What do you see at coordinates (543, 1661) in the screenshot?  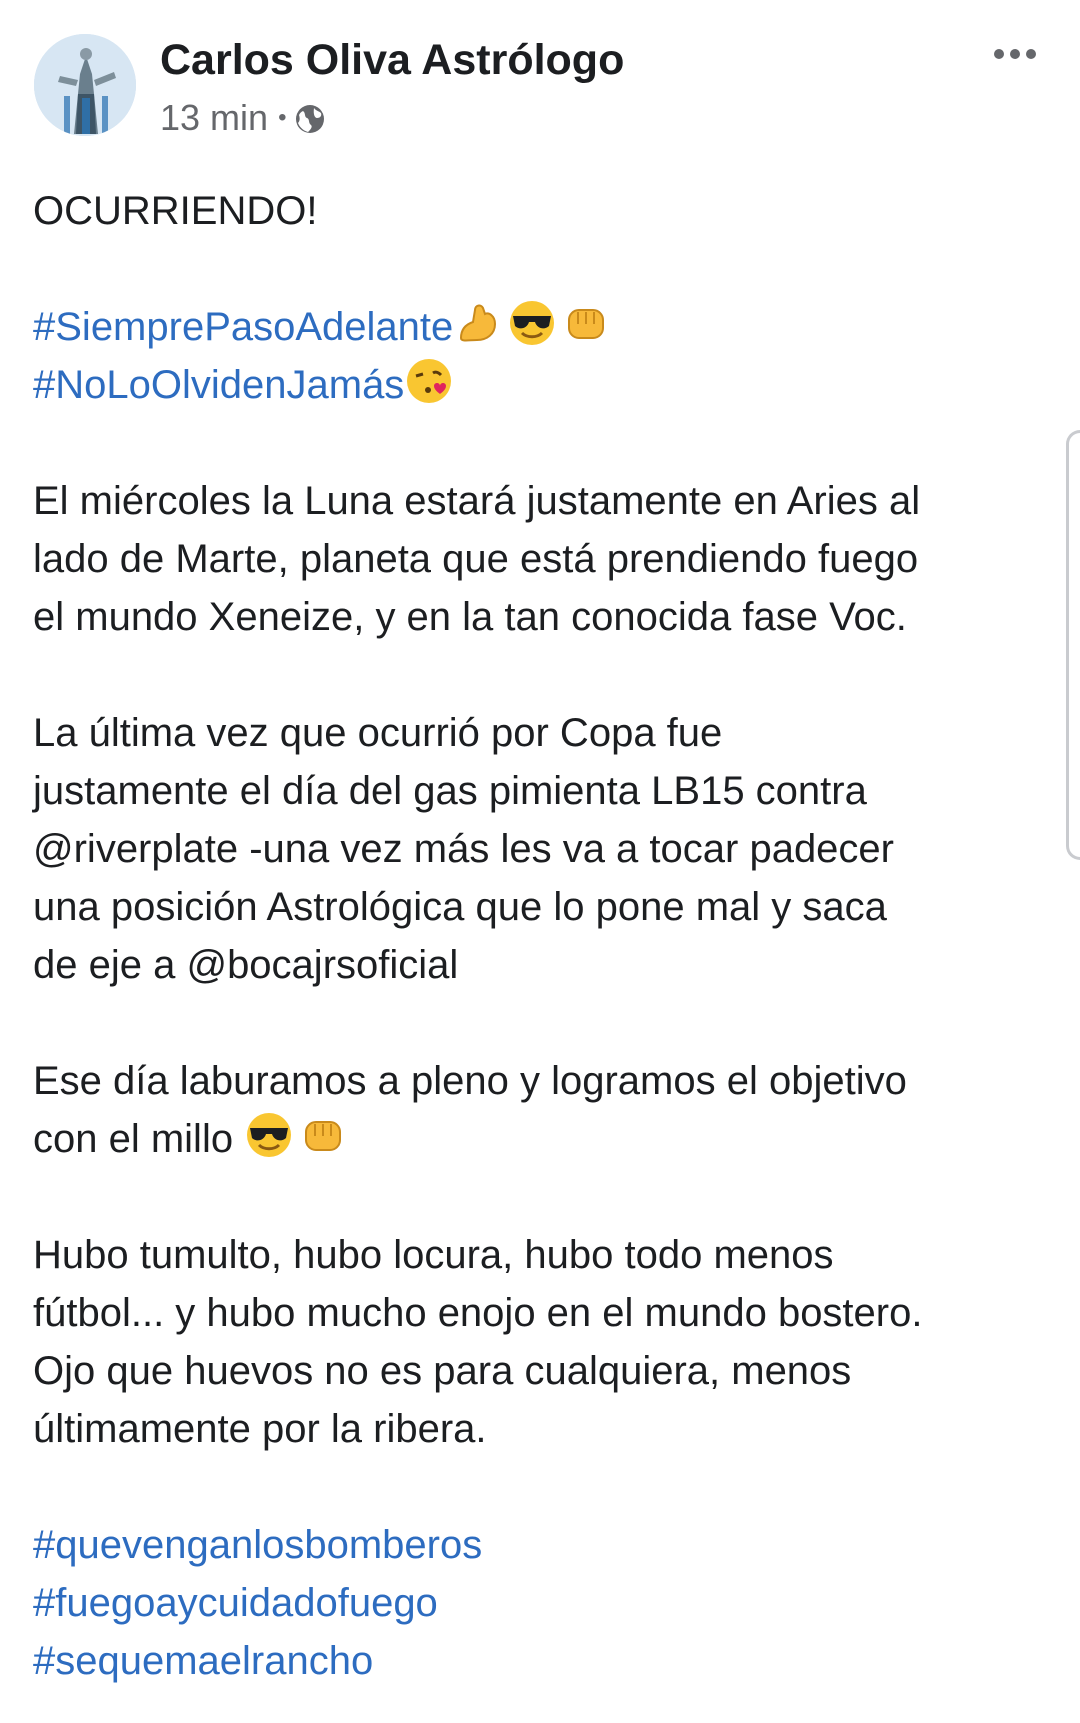 I see `hashtag-line-5: #sequemaelrancho` at bounding box center [543, 1661].